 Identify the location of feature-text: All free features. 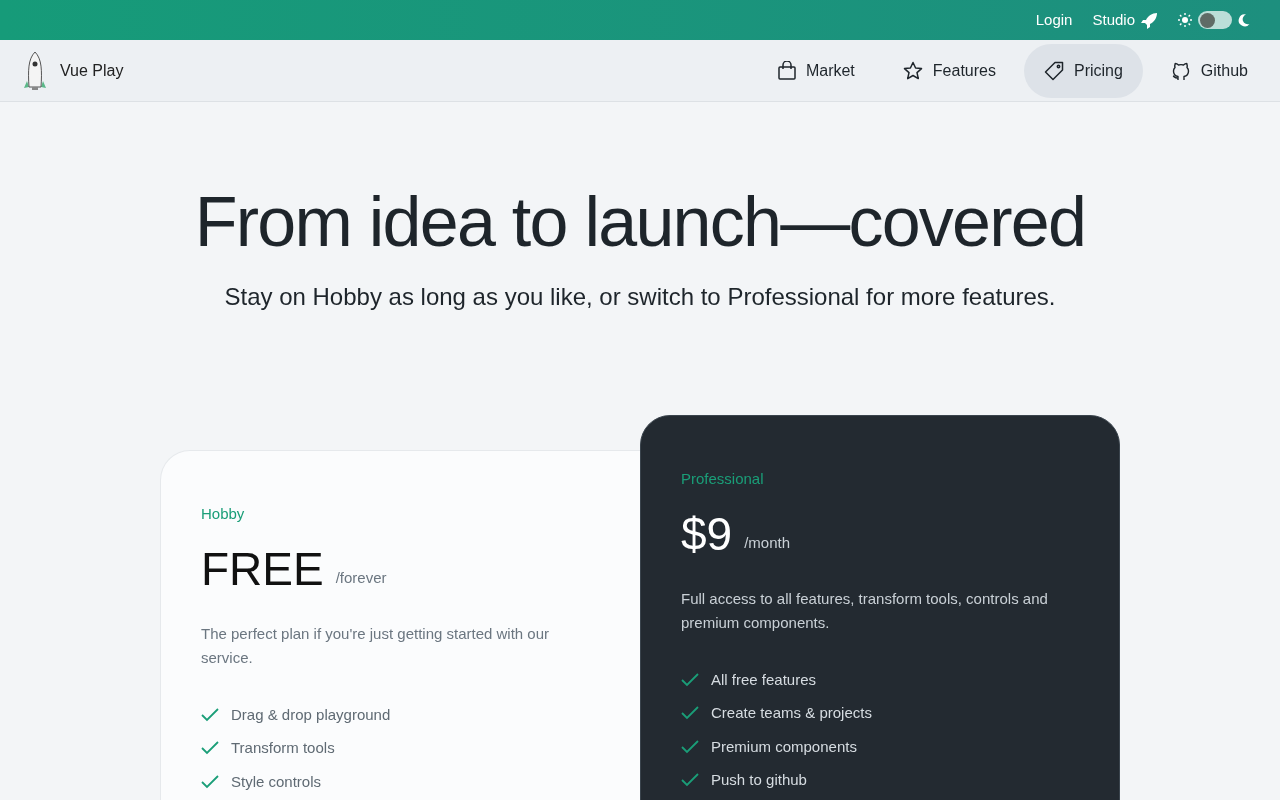
(764, 679).